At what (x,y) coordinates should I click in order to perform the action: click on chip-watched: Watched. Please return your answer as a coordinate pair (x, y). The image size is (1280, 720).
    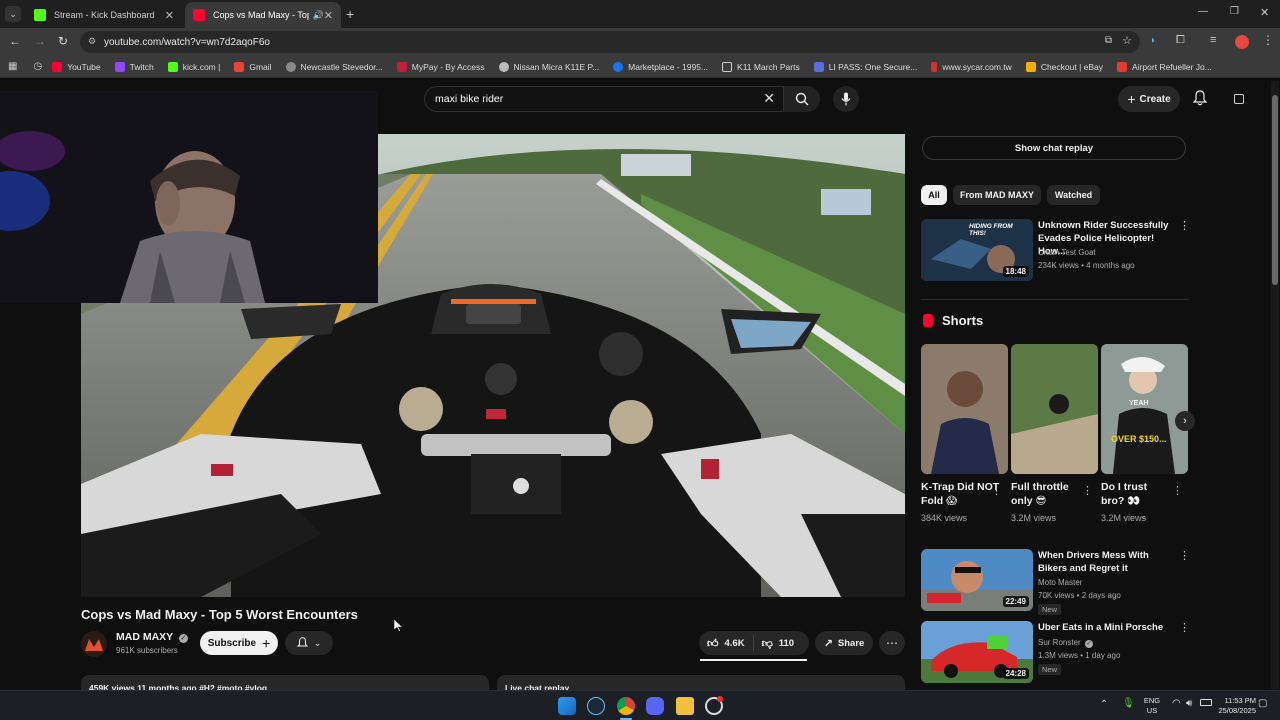
    Looking at the image, I should click on (1073, 195).